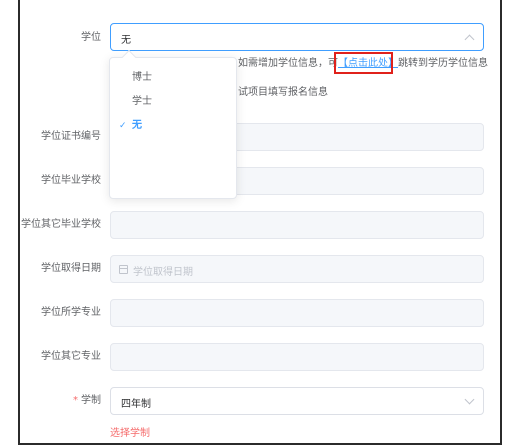 The image size is (525, 445). I want to click on dropdown-option-doctor: 博士, so click(173, 78).